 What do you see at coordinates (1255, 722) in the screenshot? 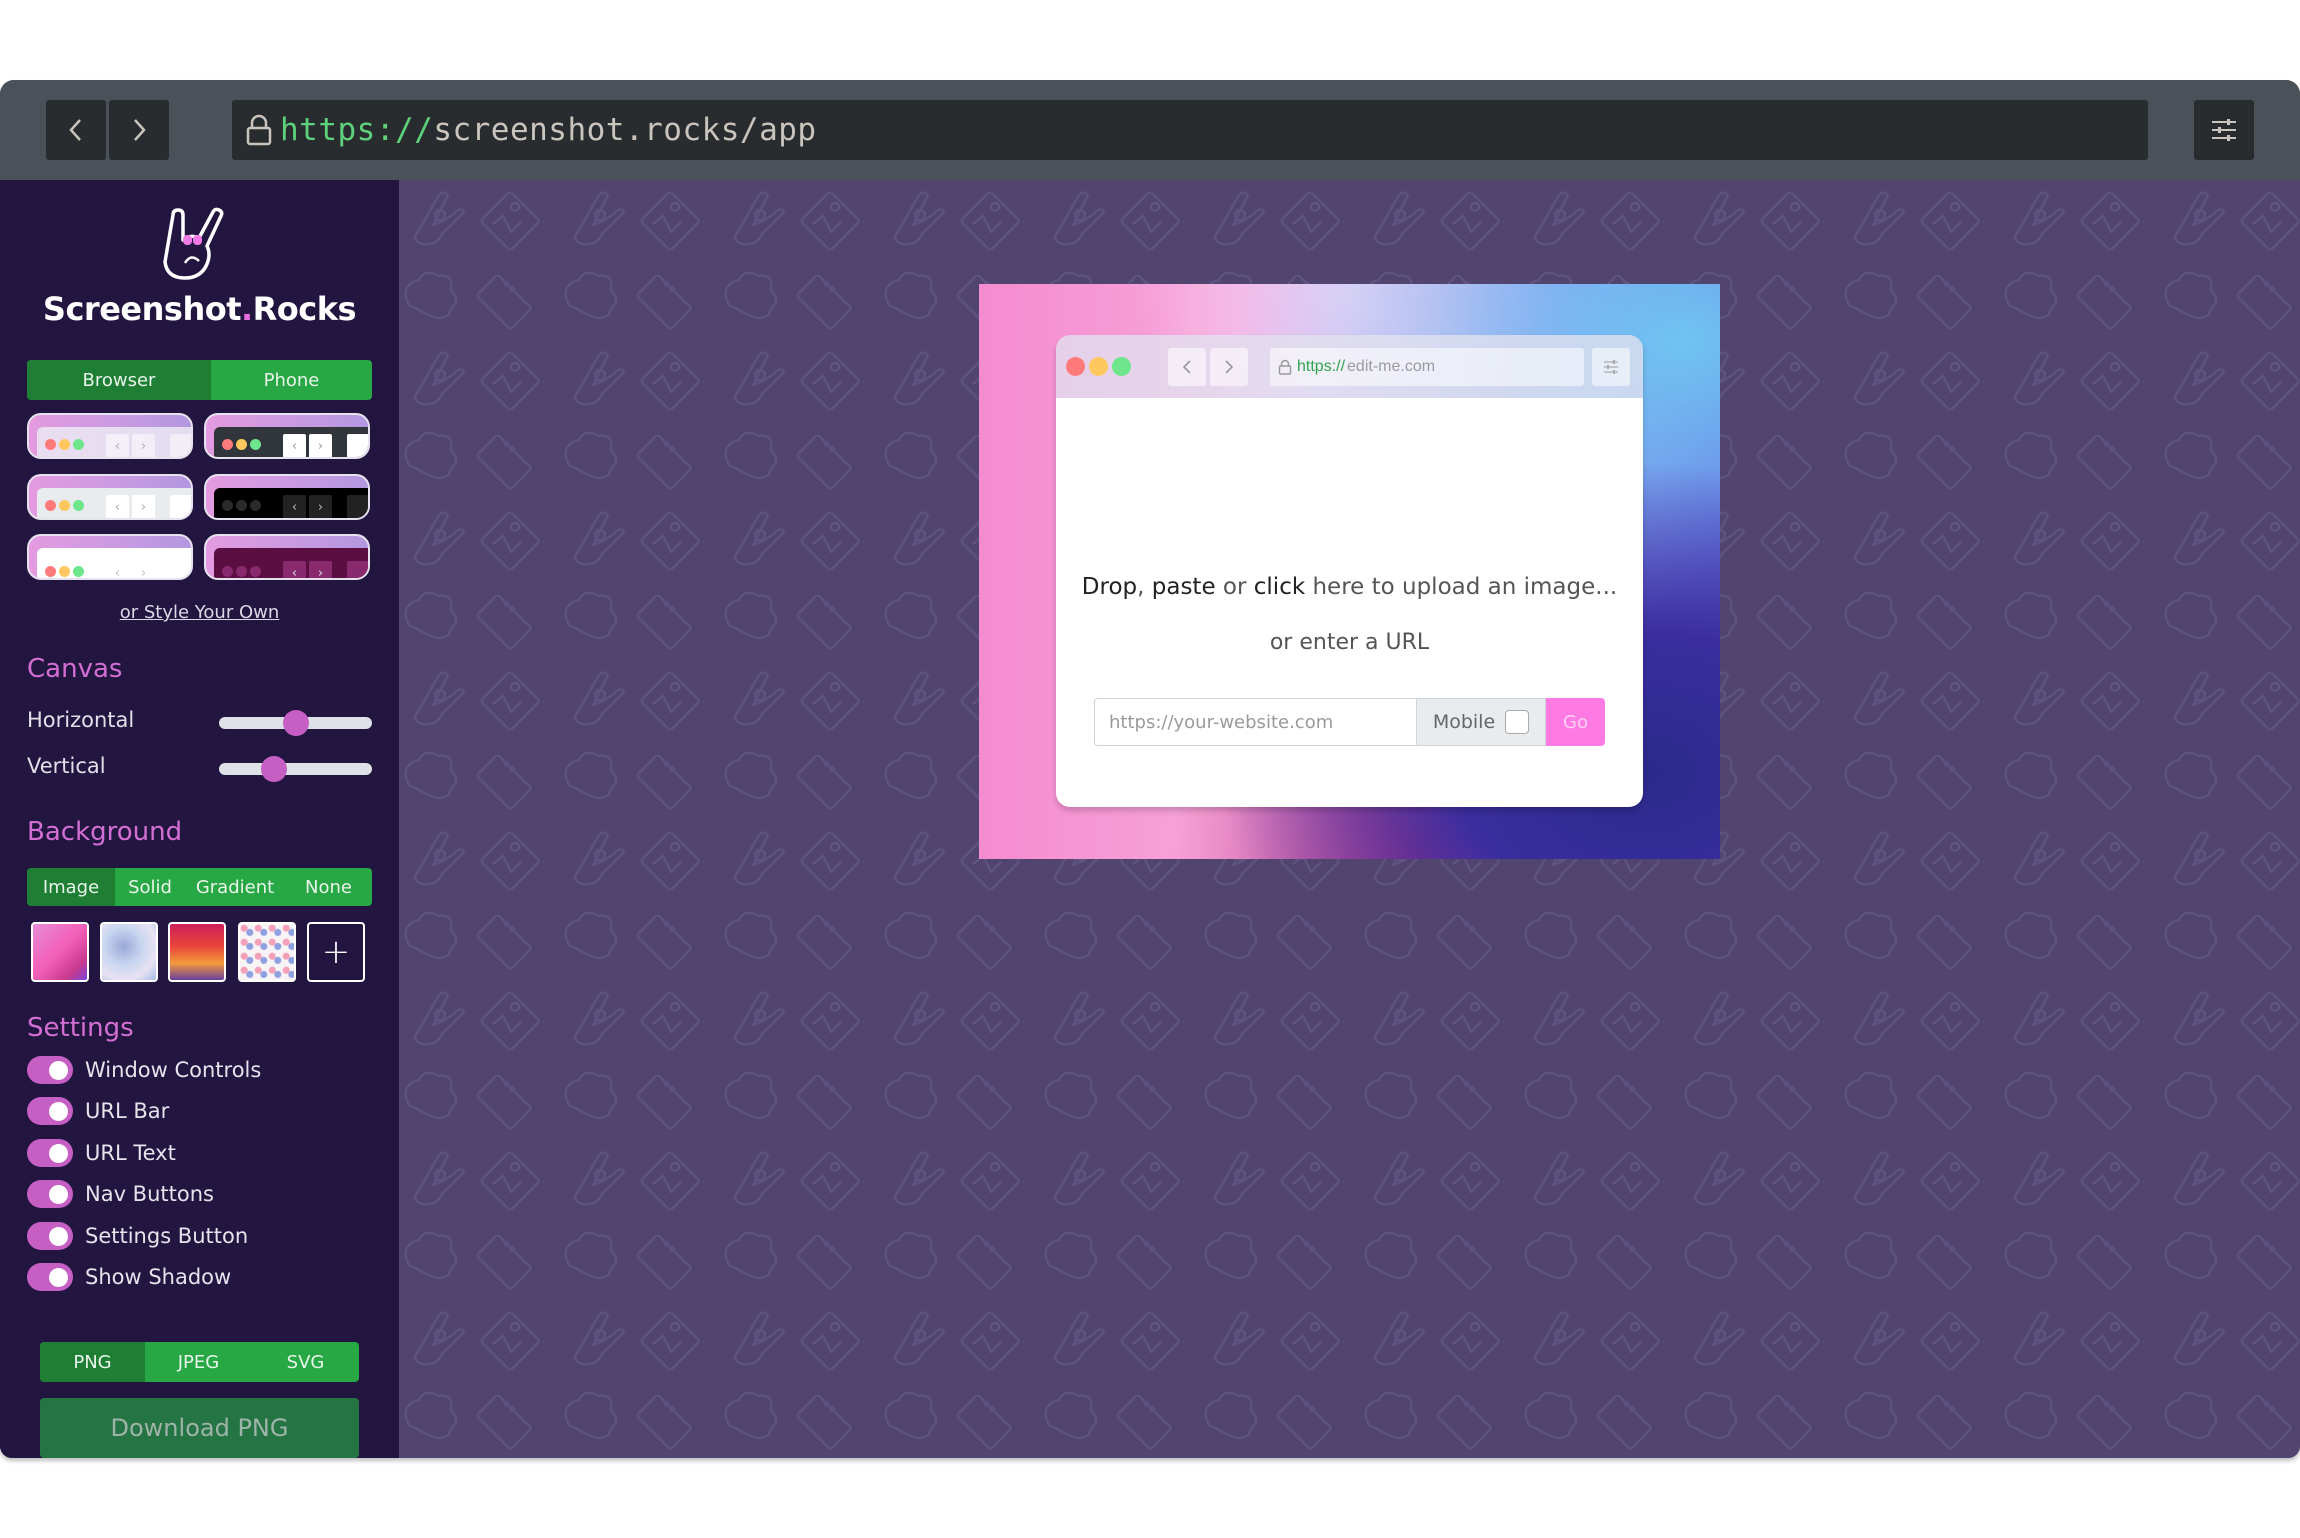
I see `website-url-input` at bounding box center [1255, 722].